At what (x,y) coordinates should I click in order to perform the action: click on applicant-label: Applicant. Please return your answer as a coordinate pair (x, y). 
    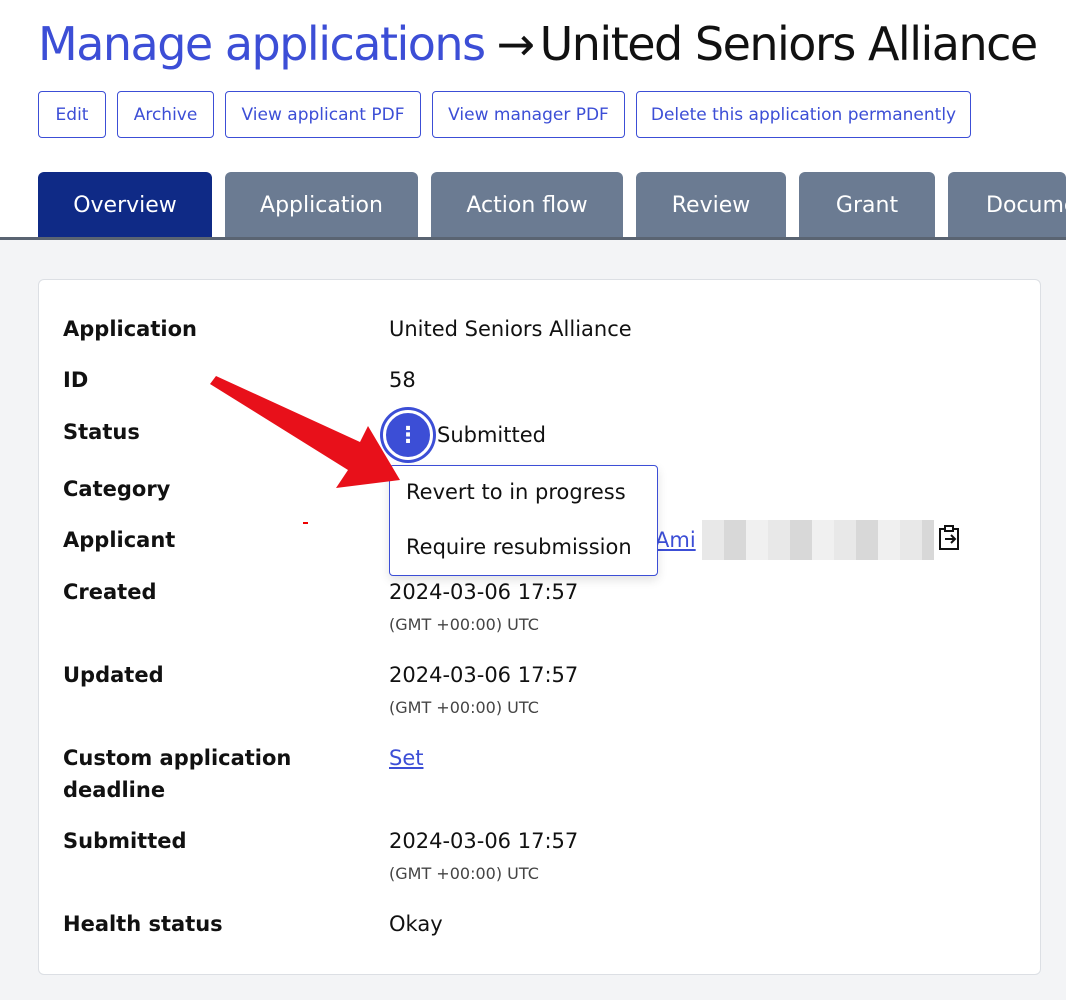
    Looking at the image, I should click on (119, 540).